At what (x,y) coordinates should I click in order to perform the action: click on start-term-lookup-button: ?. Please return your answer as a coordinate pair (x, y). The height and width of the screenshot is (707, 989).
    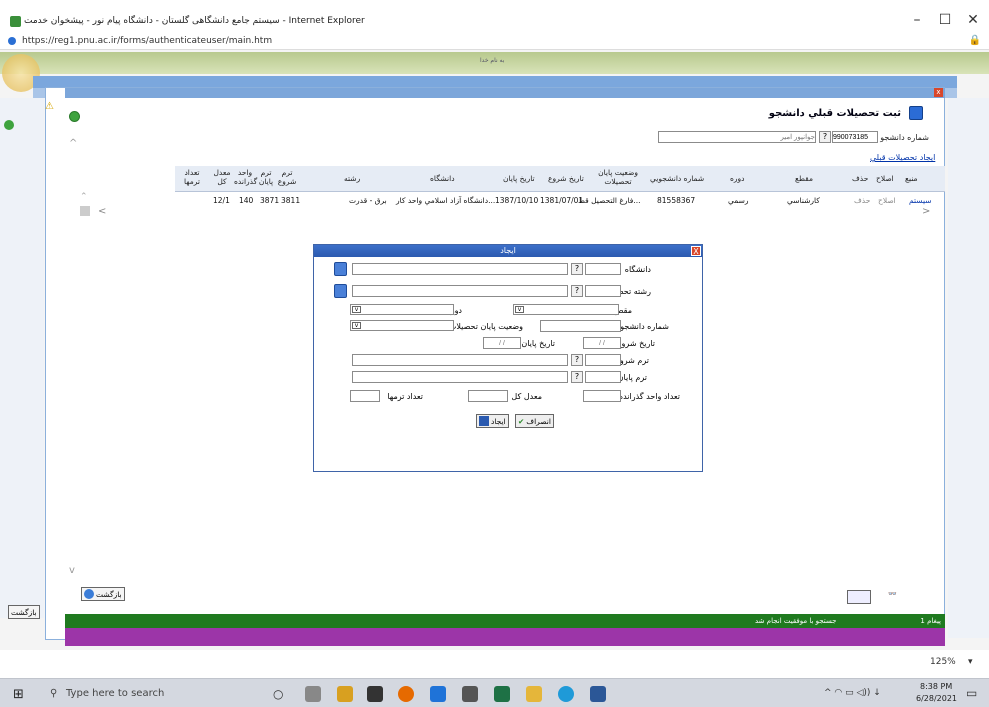
    Looking at the image, I should click on (577, 360).